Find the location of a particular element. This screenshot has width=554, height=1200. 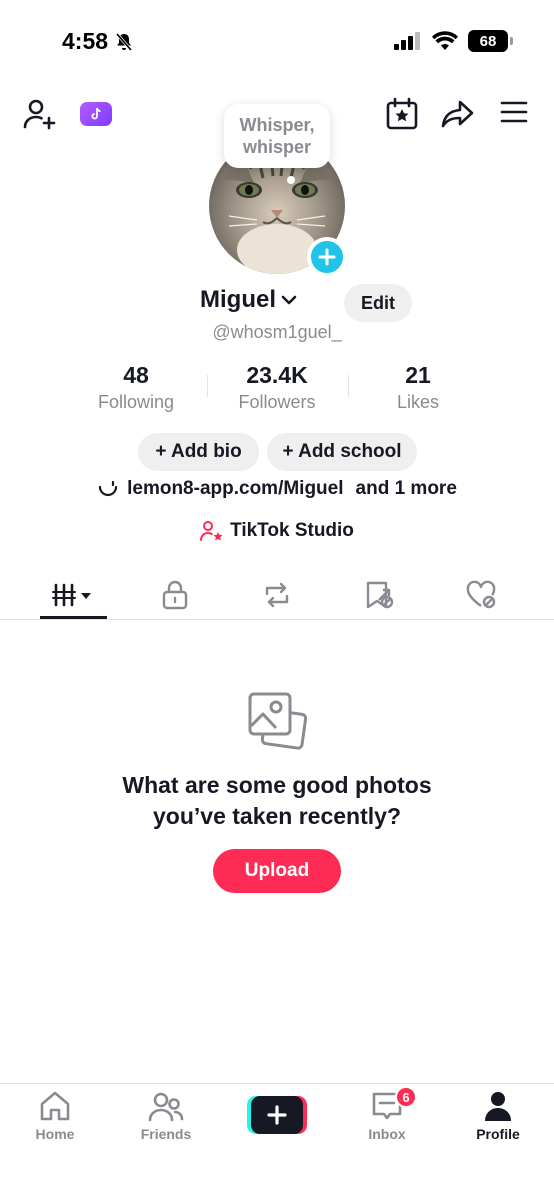

menu-button is located at coordinates (514, 112).